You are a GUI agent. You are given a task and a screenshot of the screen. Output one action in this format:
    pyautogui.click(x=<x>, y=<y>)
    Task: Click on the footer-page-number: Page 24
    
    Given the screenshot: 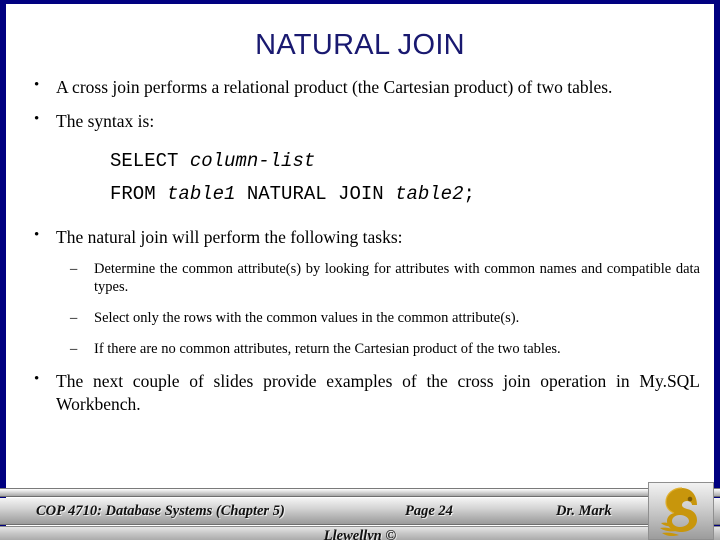 What is the action you would take?
    pyautogui.click(x=429, y=511)
    